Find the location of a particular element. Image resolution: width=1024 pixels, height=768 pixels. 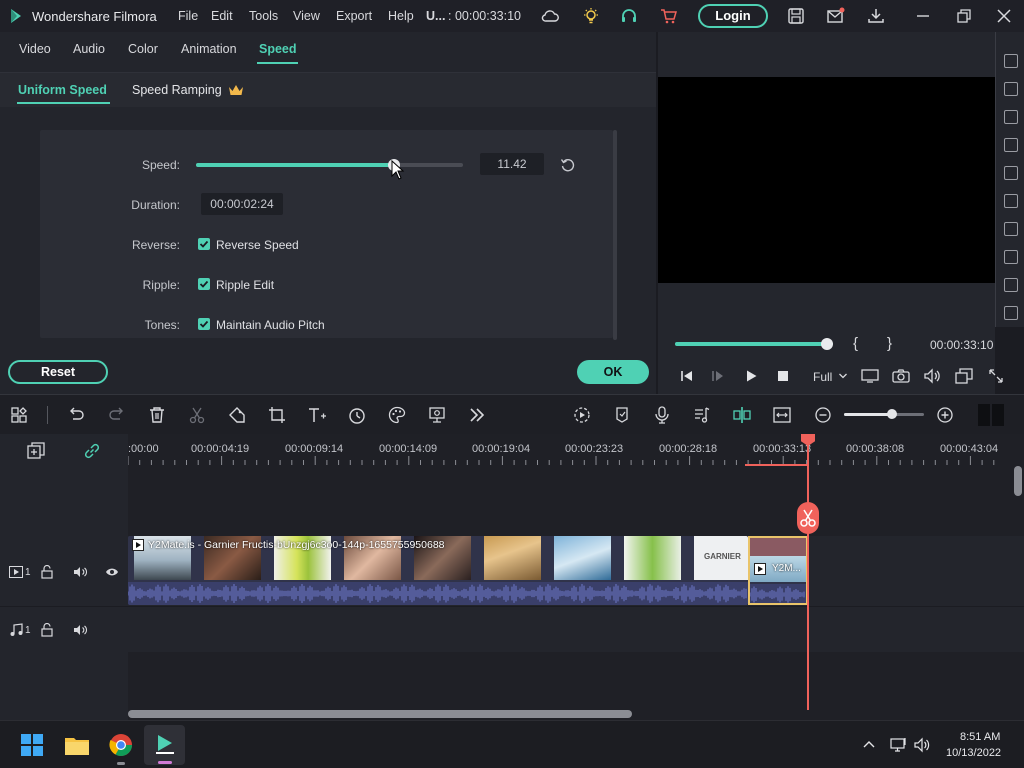

layout-icon is located at coordinates (20, 415).